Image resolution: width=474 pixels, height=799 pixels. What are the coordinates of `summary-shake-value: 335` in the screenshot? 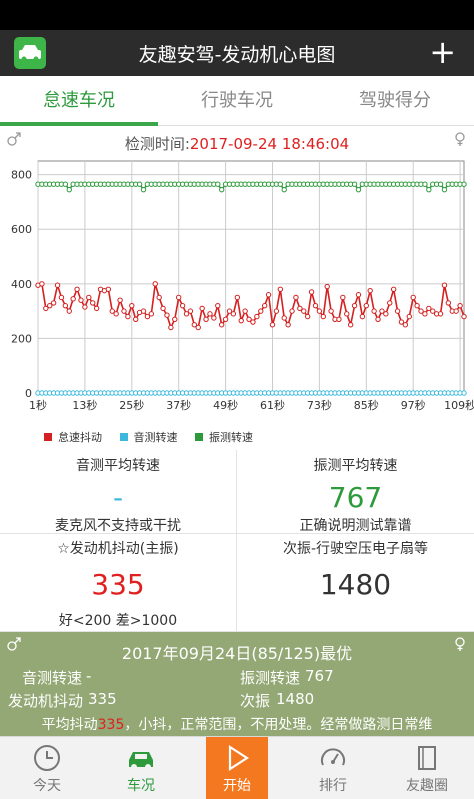 It's located at (102, 699).